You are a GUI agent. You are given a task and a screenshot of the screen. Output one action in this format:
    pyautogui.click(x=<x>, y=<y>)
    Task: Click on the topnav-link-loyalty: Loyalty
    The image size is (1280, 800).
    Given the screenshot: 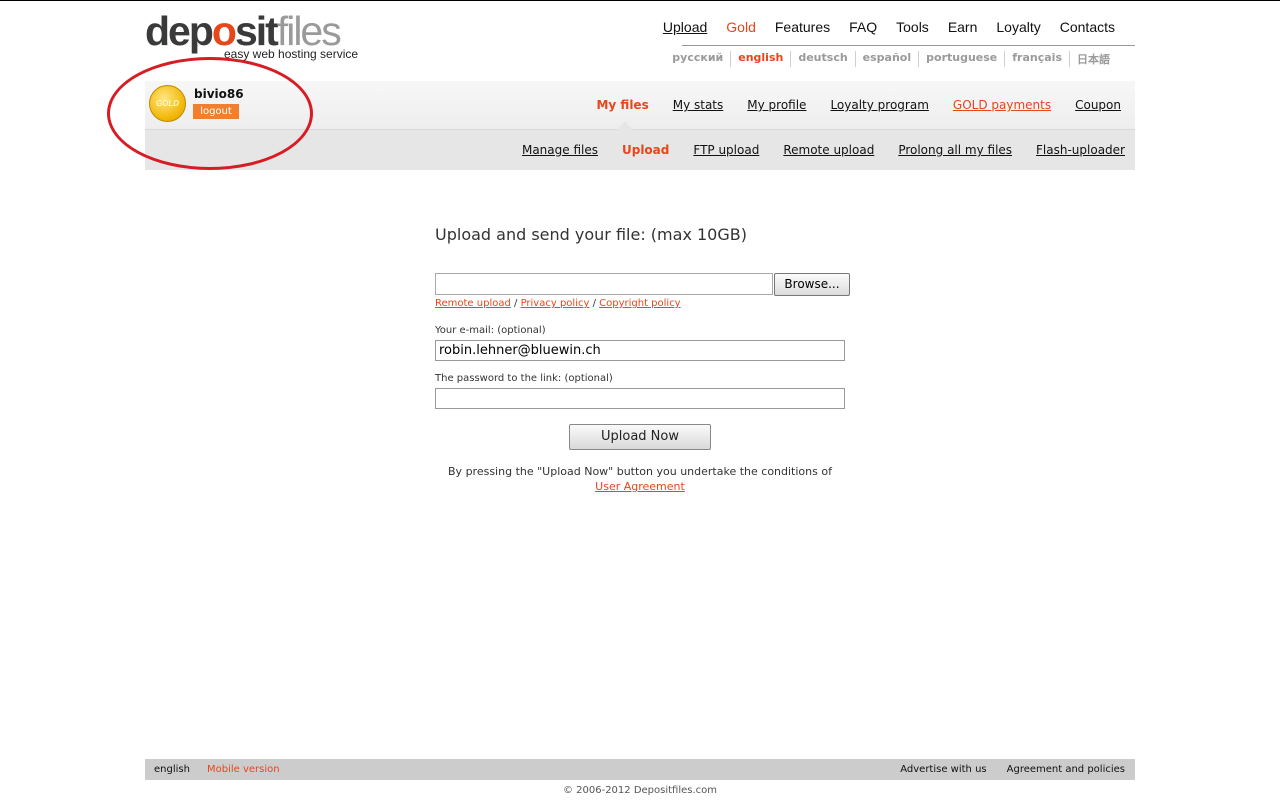 What is the action you would take?
    pyautogui.click(x=1018, y=27)
    